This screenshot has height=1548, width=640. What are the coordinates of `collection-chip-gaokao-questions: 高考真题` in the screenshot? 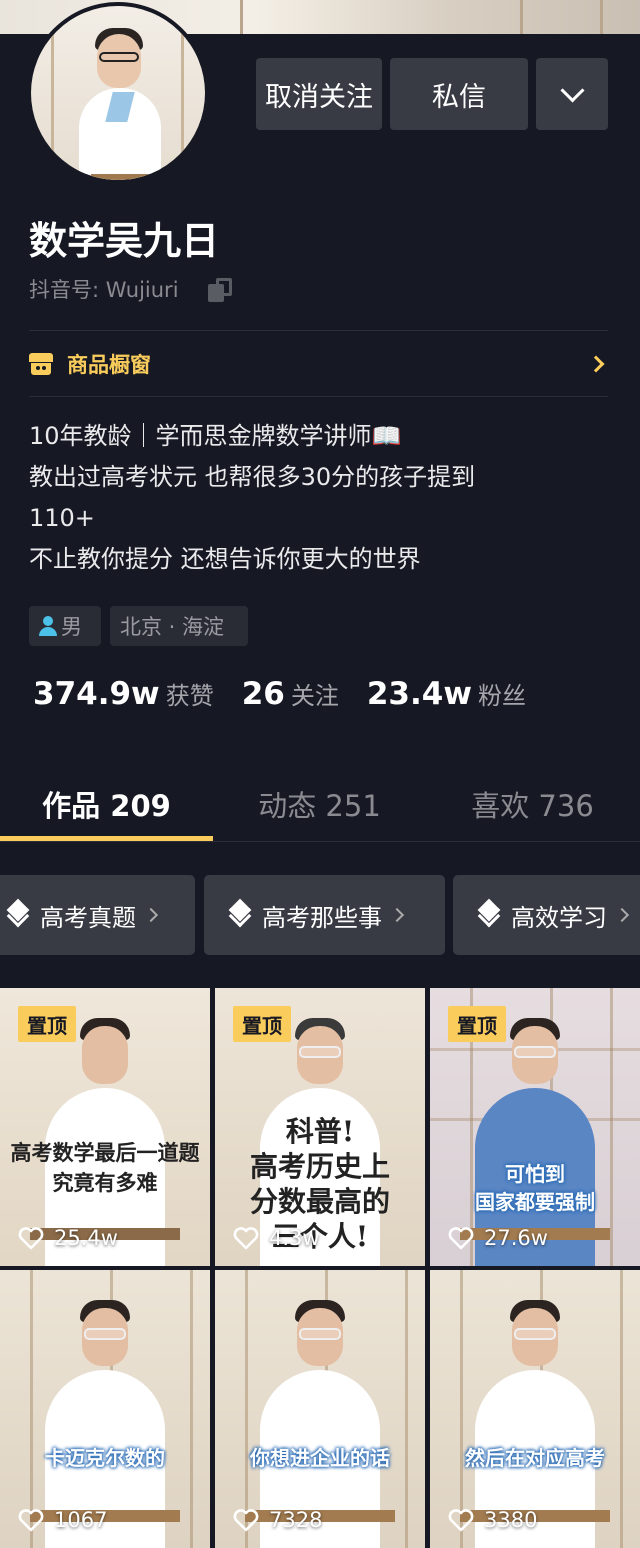 It's located at (97, 915).